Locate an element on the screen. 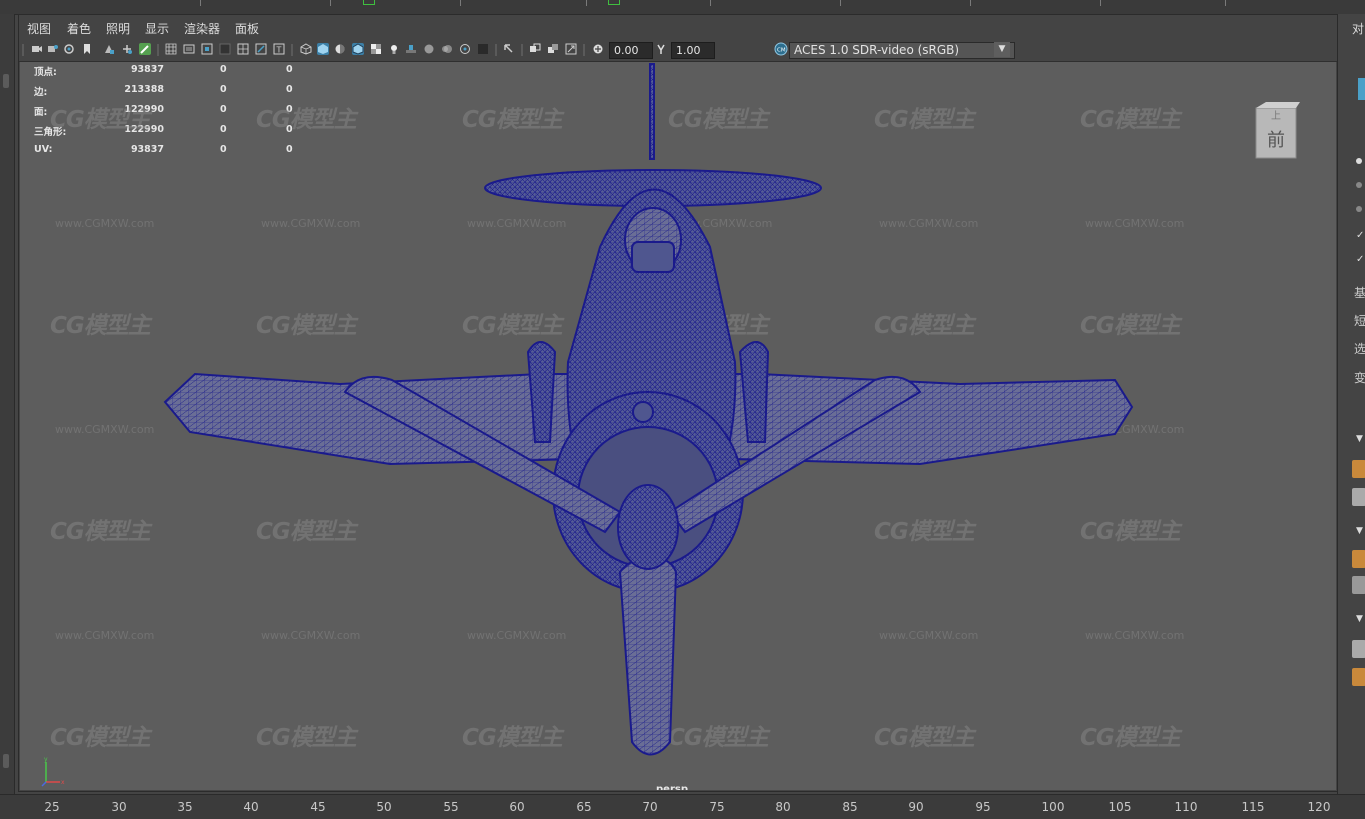 The image size is (1365, 819). timeline-tick-label: 30 is located at coordinates (119, 807).